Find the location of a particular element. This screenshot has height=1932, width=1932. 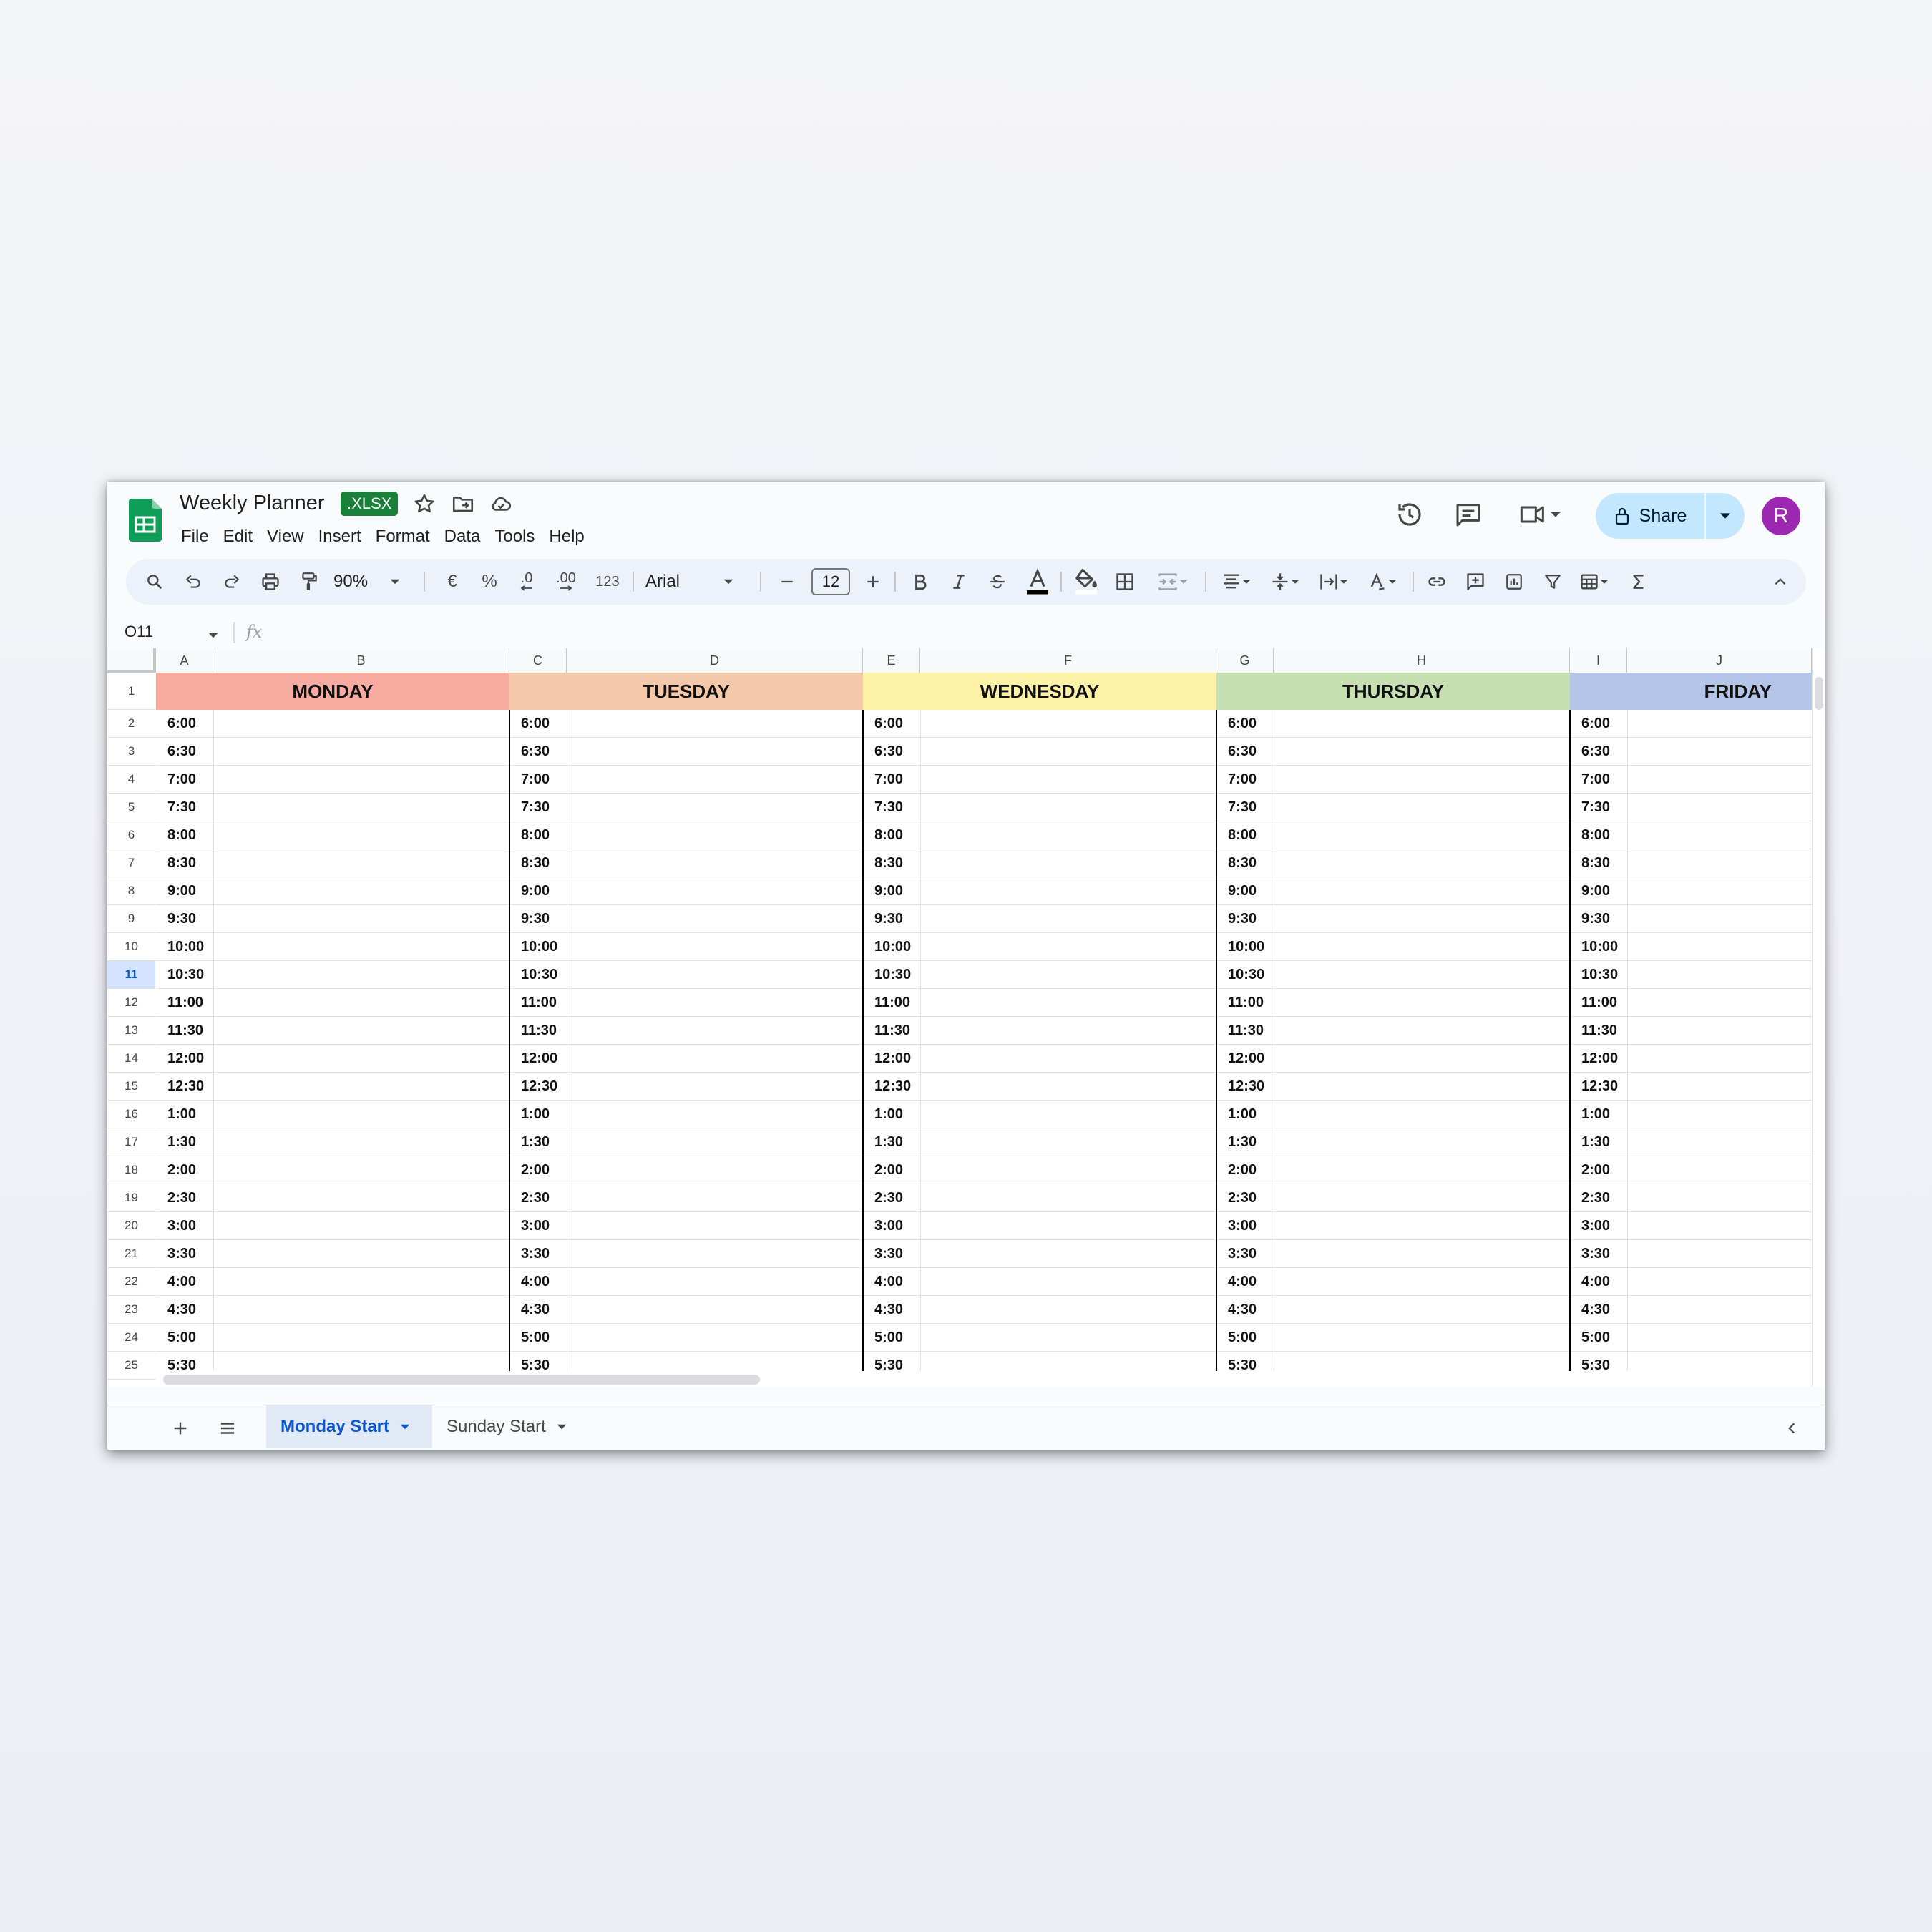

time-cell: 7:00 is located at coordinates (181, 779).